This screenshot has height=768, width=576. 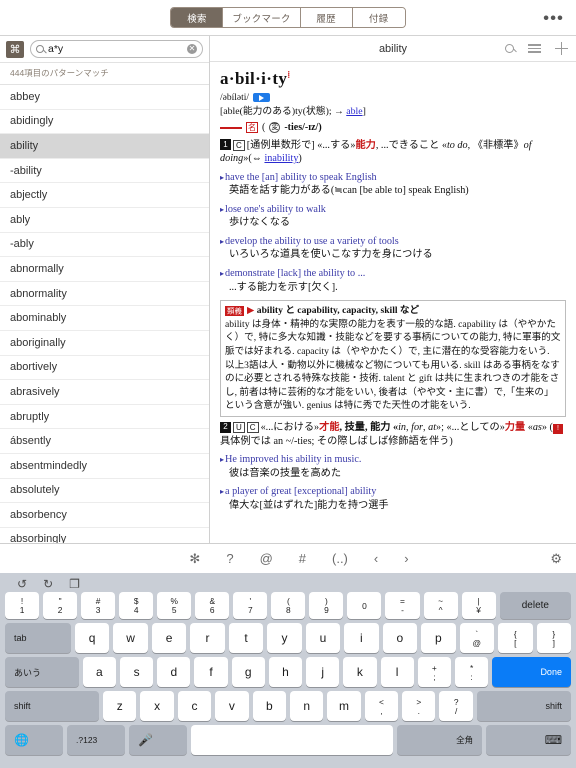 I want to click on key-colon: *:, so click(x=471, y=672).